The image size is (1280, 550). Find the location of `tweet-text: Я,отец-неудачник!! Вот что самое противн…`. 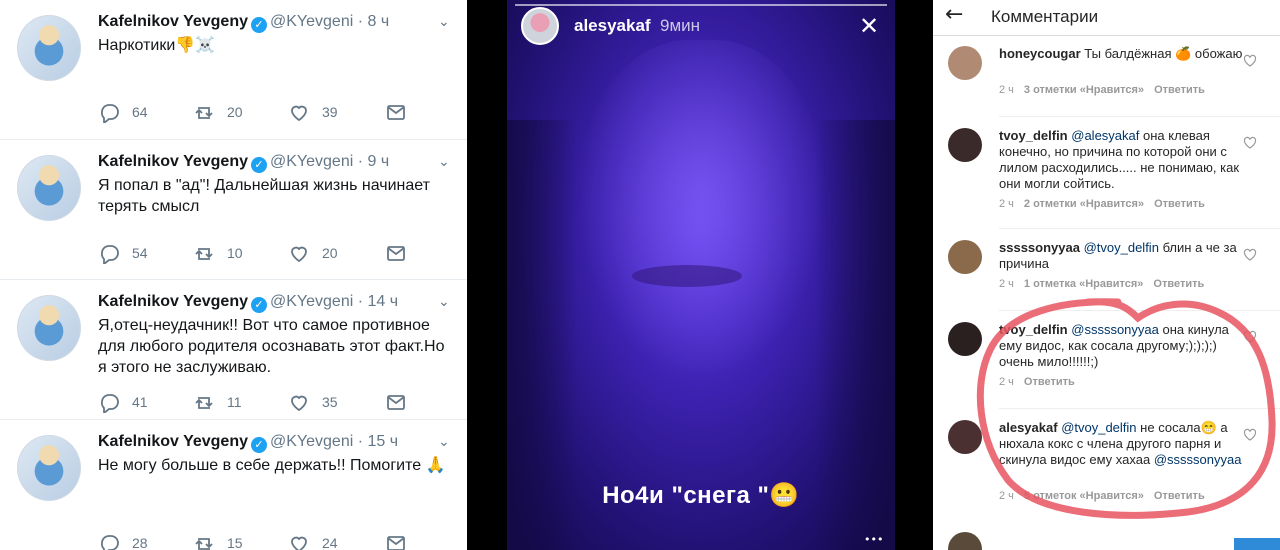

tweet-text: Я,отец-неудачник!! Вот что самое противн… is located at coordinates (271, 346).